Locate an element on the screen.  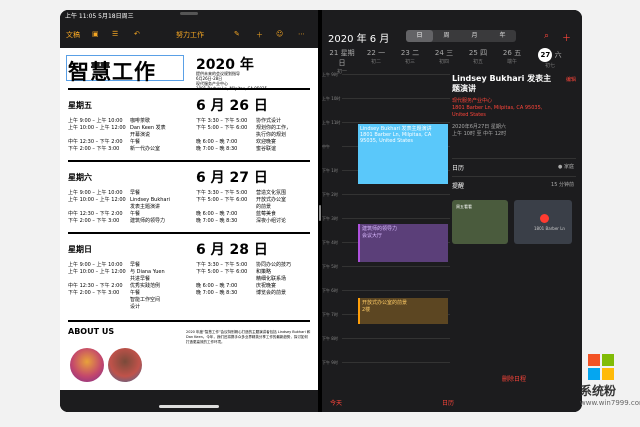
hour-label: 下午 3时 is located at coordinates (386, 219).